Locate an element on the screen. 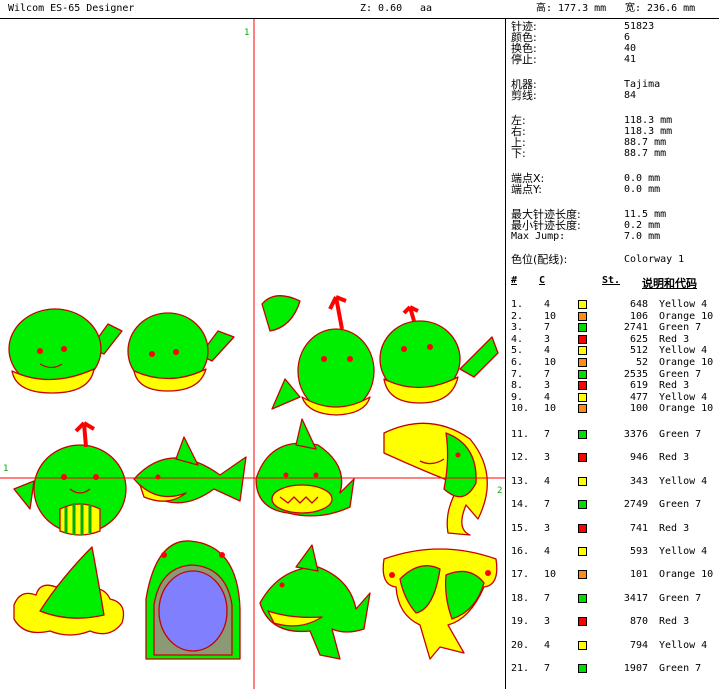  row-stitch-count: 3376 is located at coordinates (635, 434).